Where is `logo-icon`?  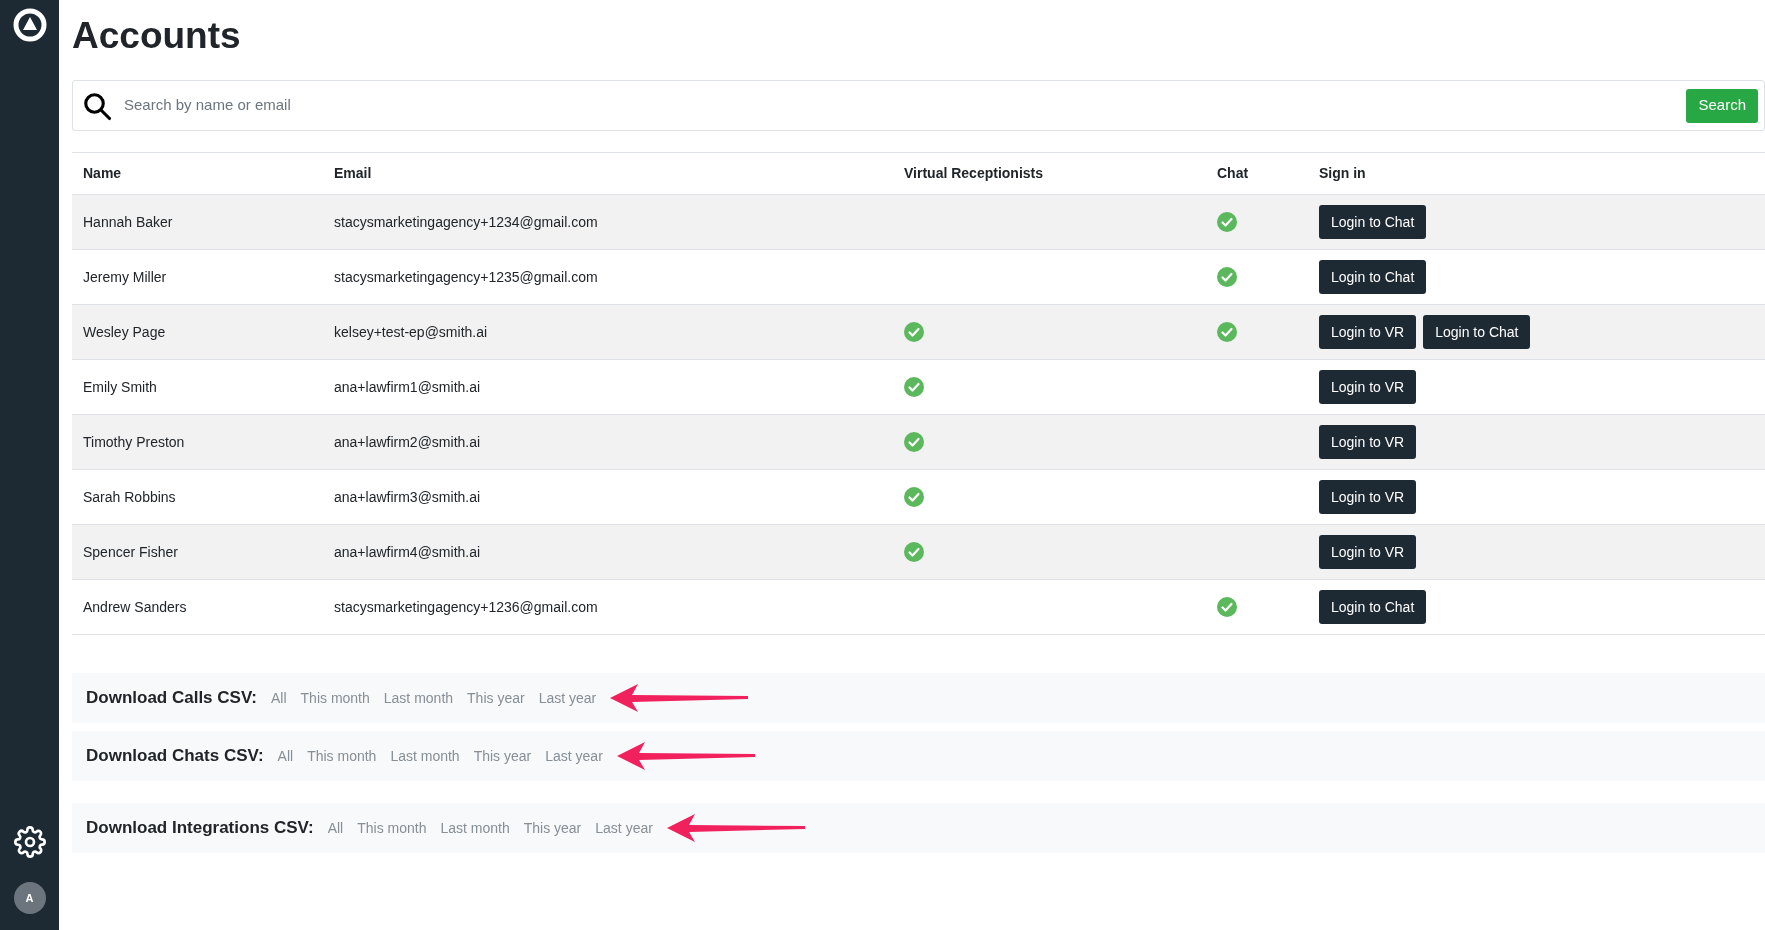
logo-icon is located at coordinates (29, 25).